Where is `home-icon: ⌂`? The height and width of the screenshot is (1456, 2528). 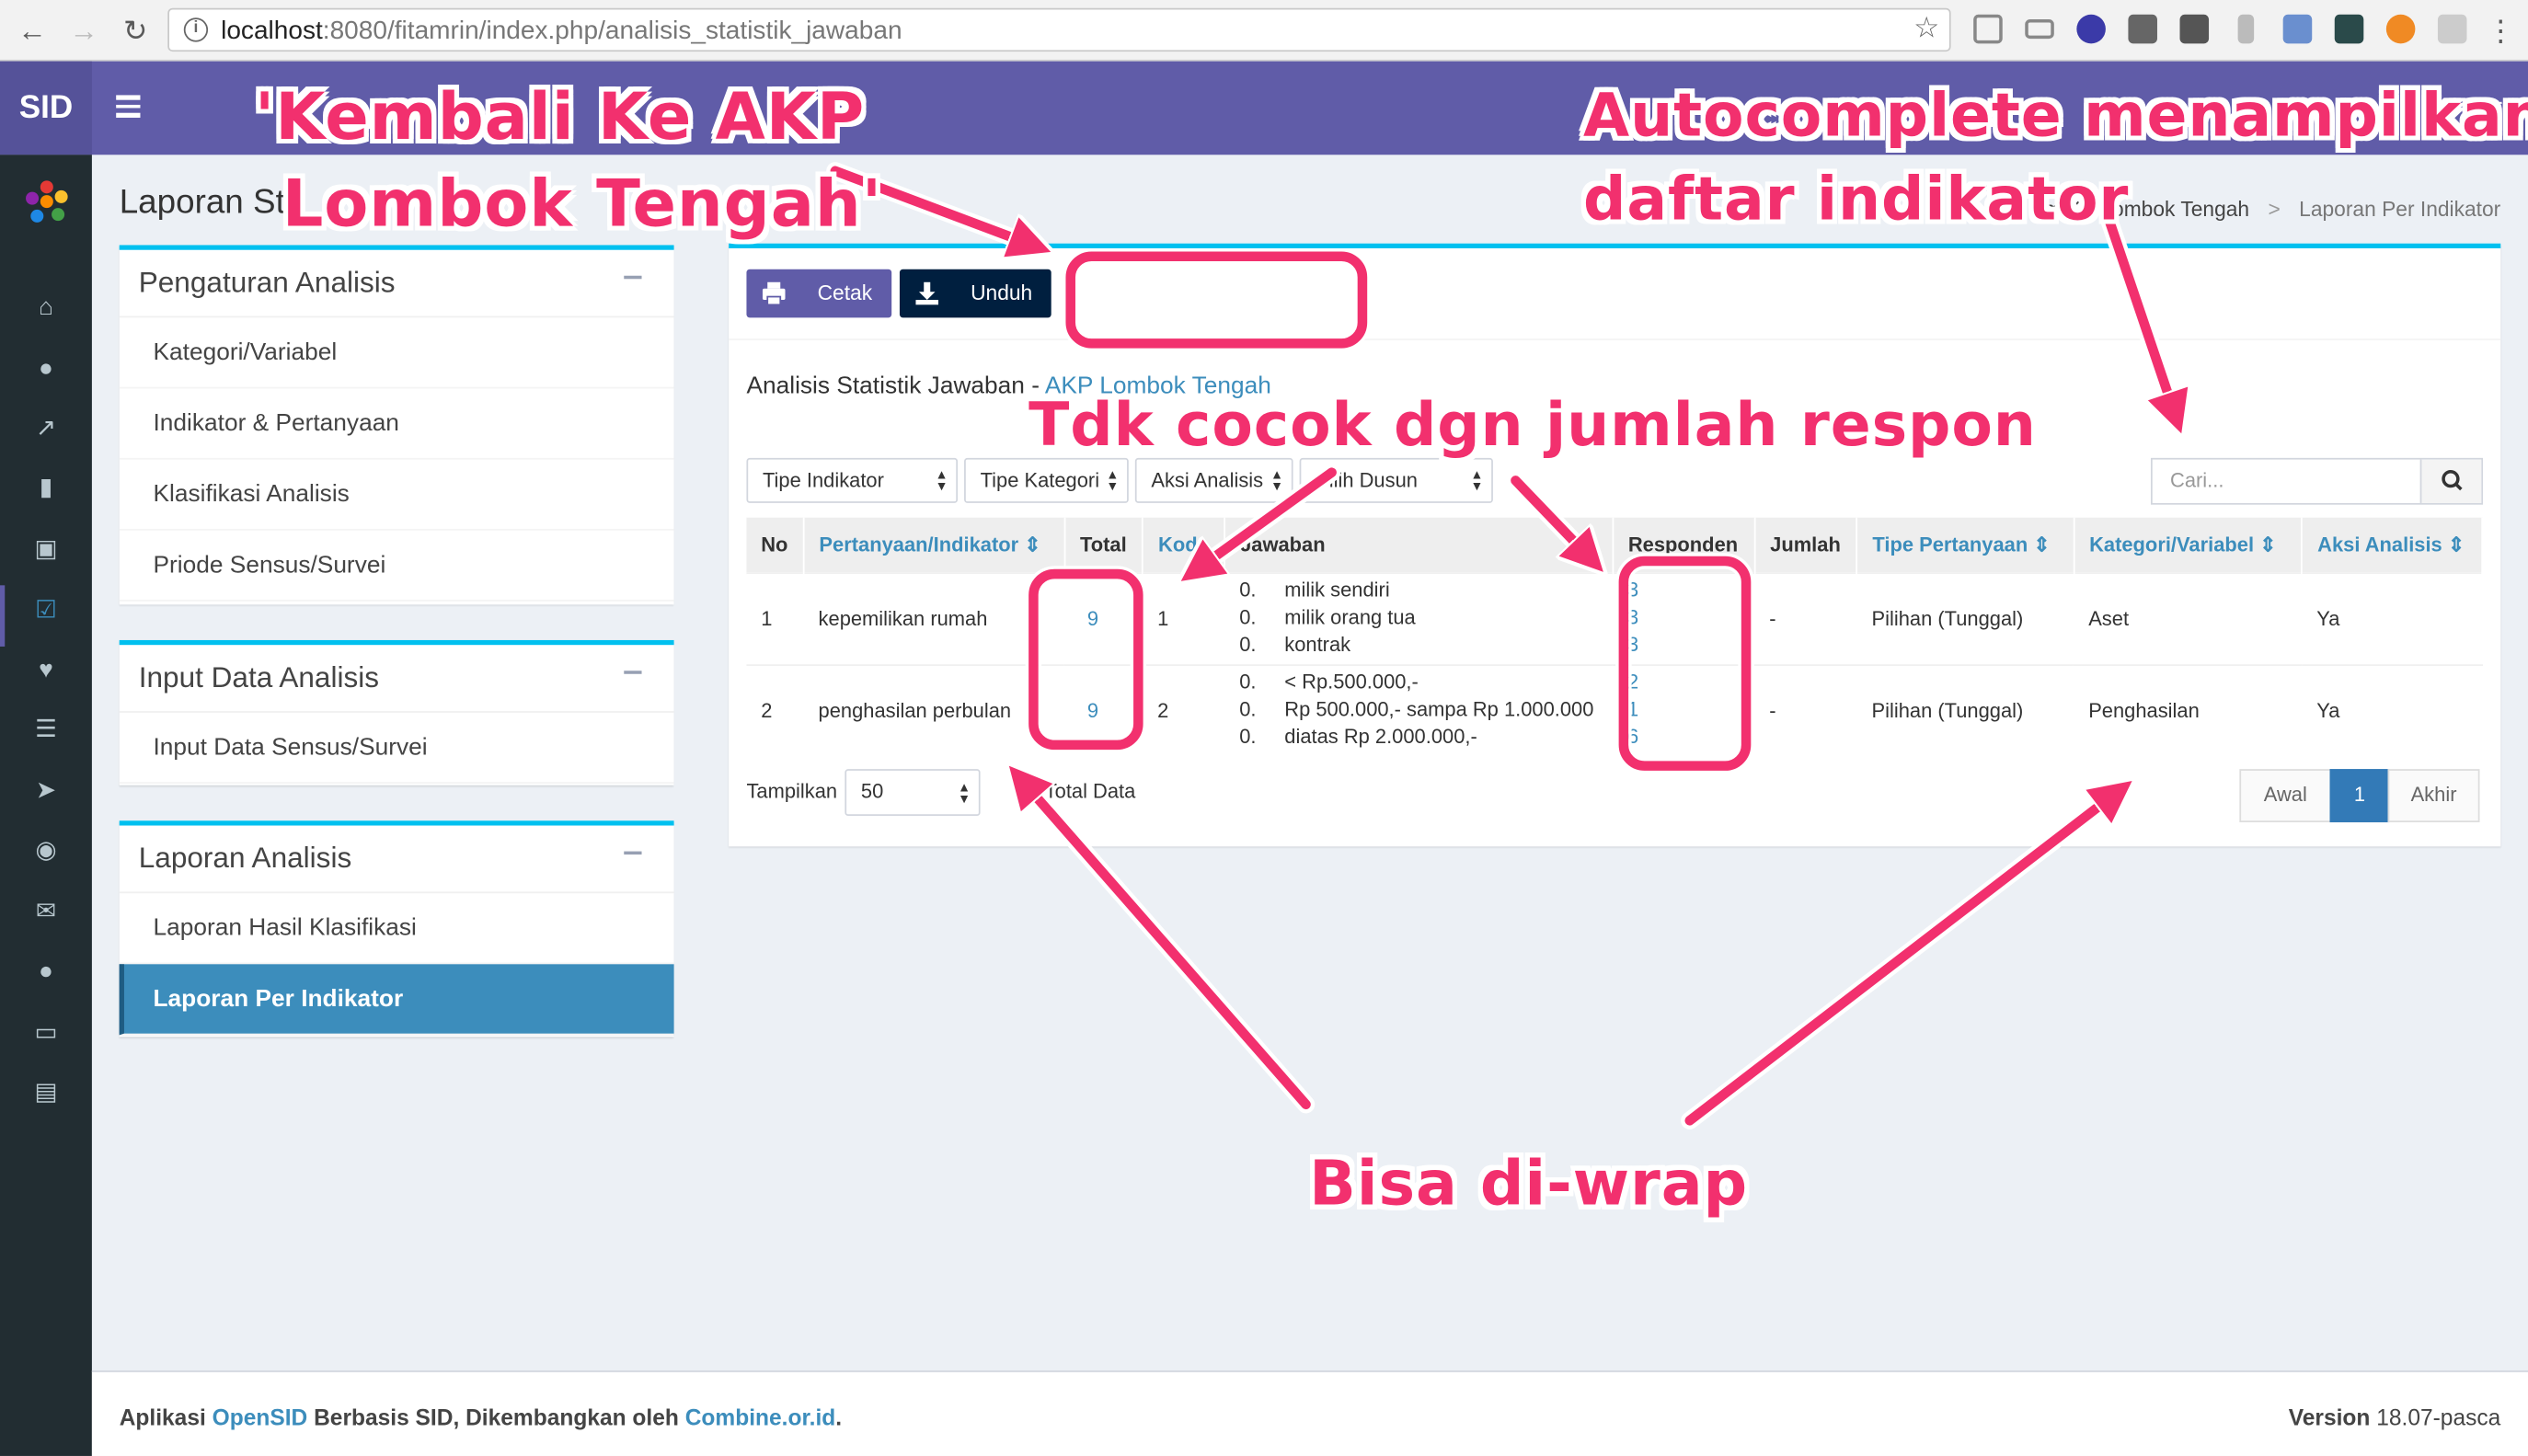
home-icon: ⌂ is located at coordinates (45, 307).